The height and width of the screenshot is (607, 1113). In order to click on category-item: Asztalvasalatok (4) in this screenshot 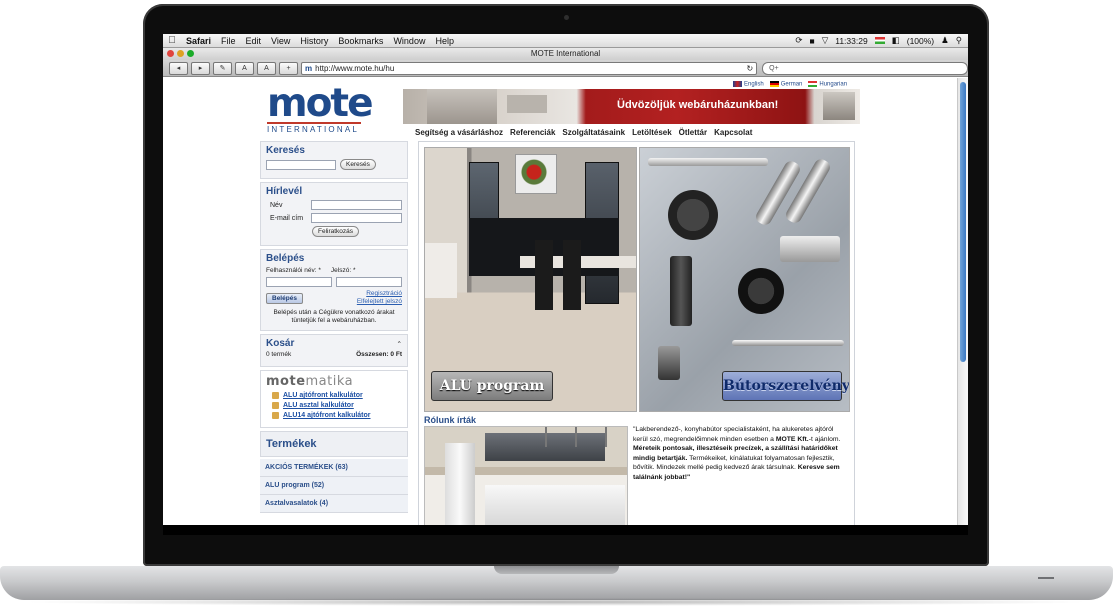, I will do `click(334, 504)`.